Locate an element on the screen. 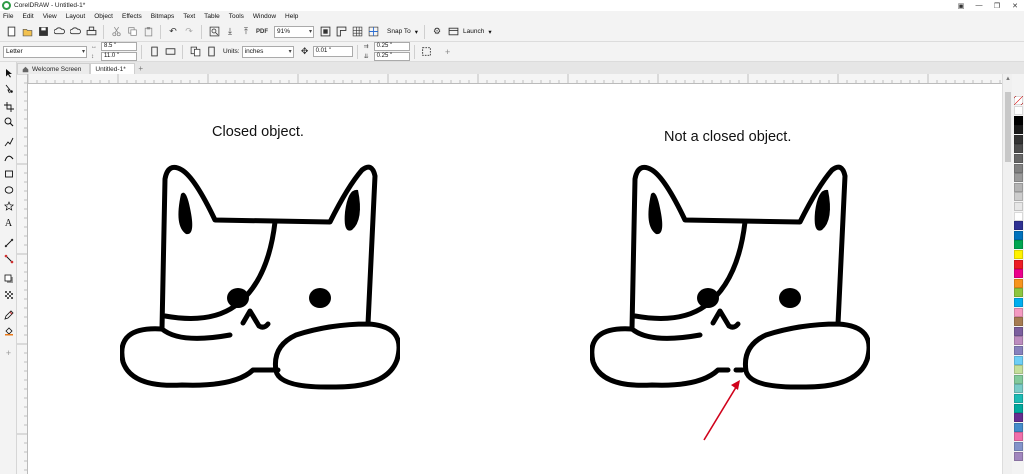 The image size is (1024, 474). publish-pdf-icon: PDF is located at coordinates (262, 32).